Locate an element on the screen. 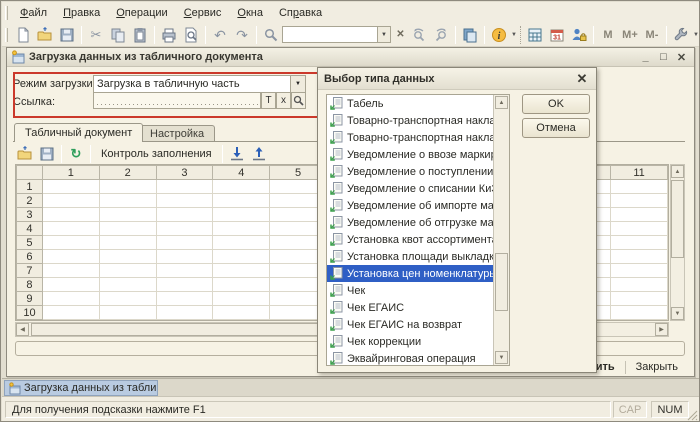  open-file-button is located at coordinates (25, 154).